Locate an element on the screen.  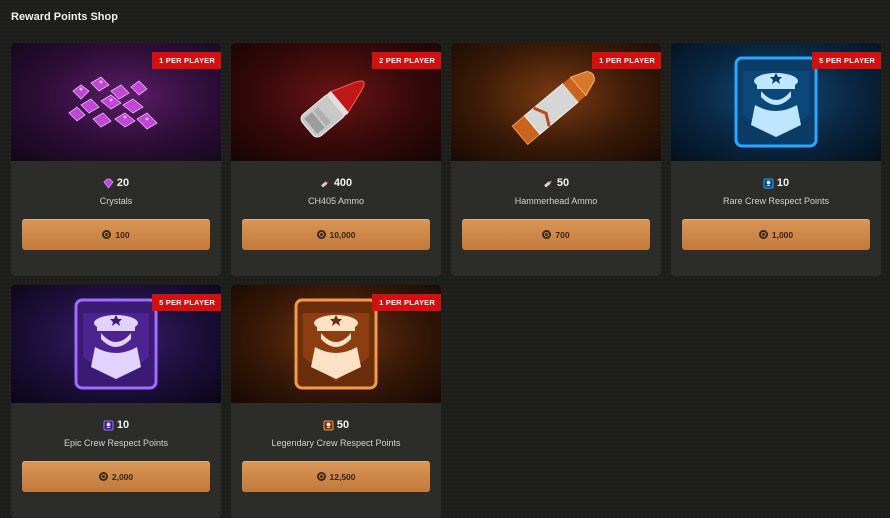
buy-button: 700 is located at coordinates (556, 234).